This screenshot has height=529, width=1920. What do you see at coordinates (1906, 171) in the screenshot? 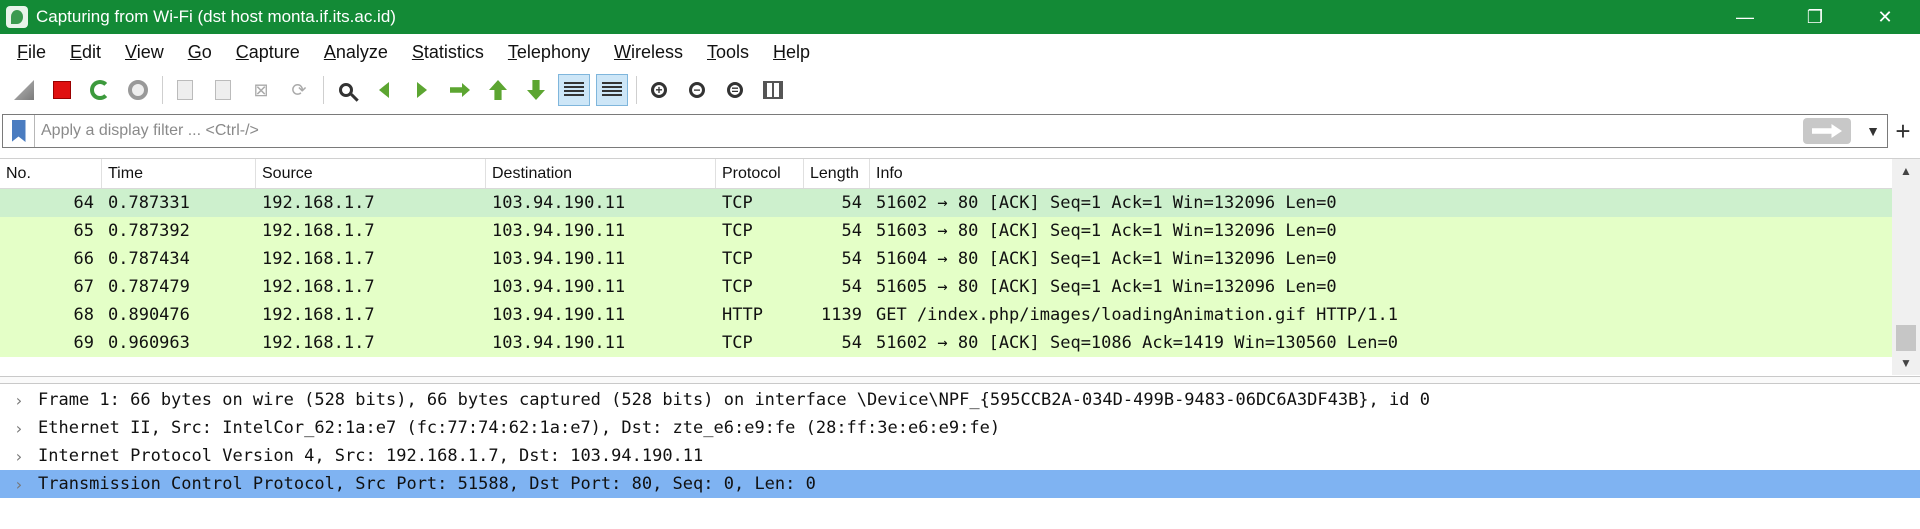
I see `scroll-up-icon: ▲` at bounding box center [1906, 171].